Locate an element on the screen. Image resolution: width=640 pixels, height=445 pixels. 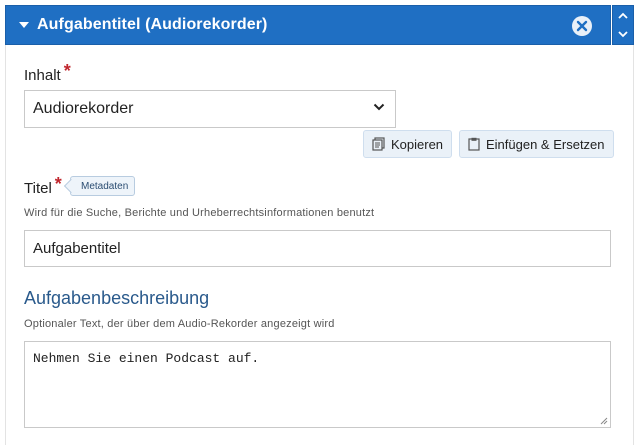
description-textarea-value: Nehmen Sie einen Podcast auf. is located at coordinates (146, 358).